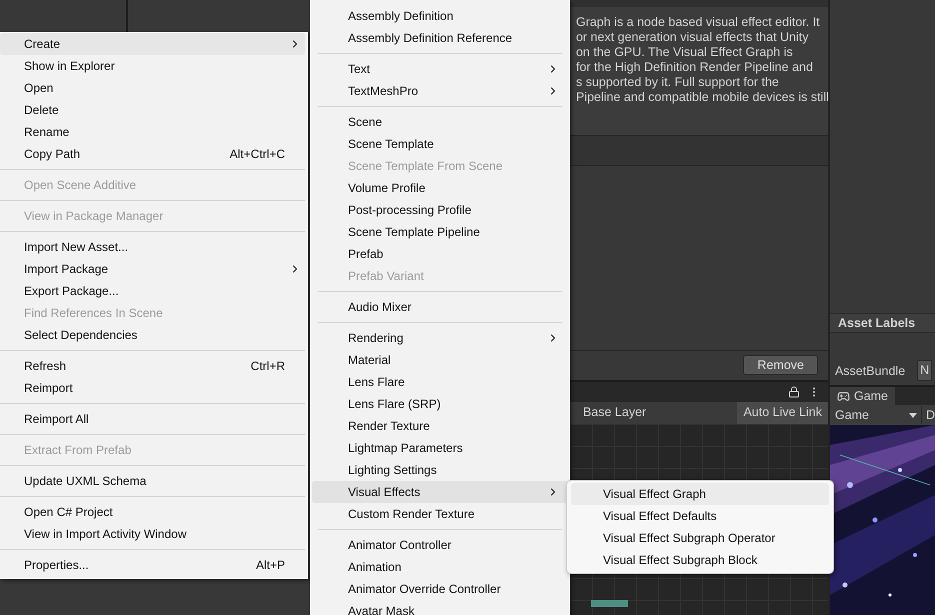 The height and width of the screenshot is (615, 935). Describe the element at coordinates (654, 412) in the screenshot. I see `breadcrumb-item: Base Layer` at that location.